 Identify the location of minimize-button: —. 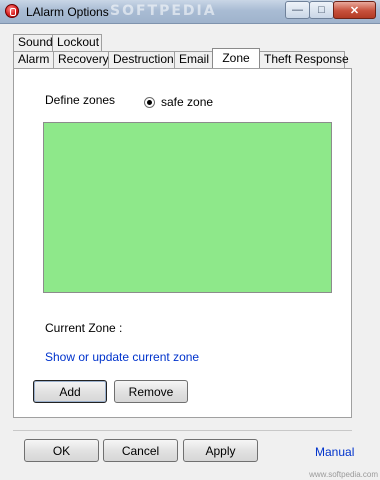
(297, 10).